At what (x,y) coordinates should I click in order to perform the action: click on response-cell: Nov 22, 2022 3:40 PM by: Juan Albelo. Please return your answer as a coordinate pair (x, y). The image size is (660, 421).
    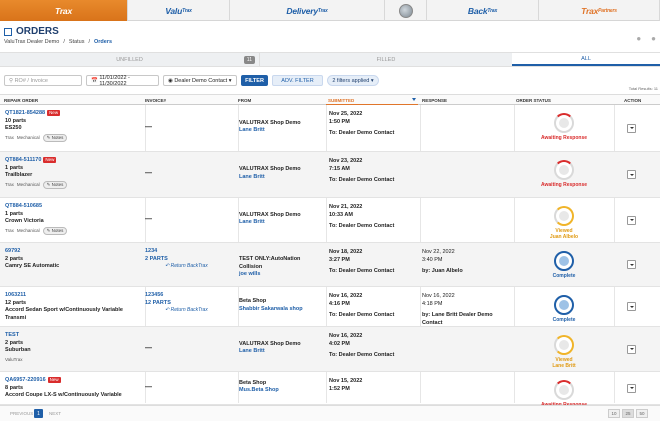
    Looking at the image, I should click on (467, 262).